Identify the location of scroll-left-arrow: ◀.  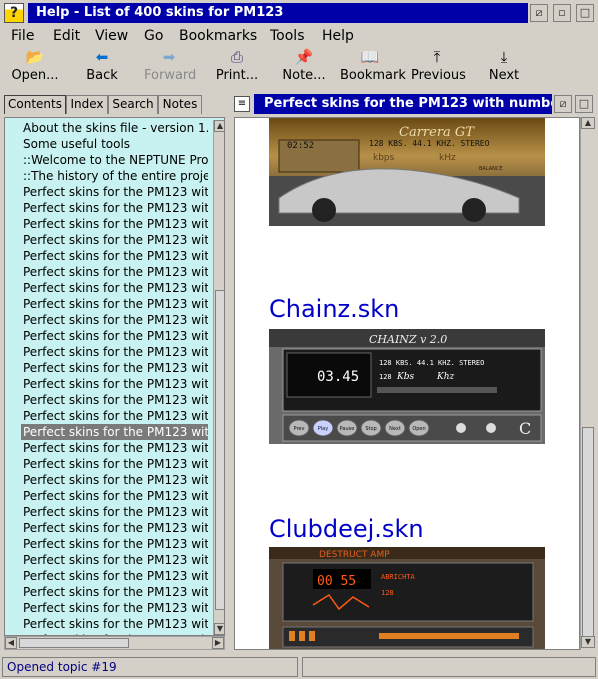
(11, 643).